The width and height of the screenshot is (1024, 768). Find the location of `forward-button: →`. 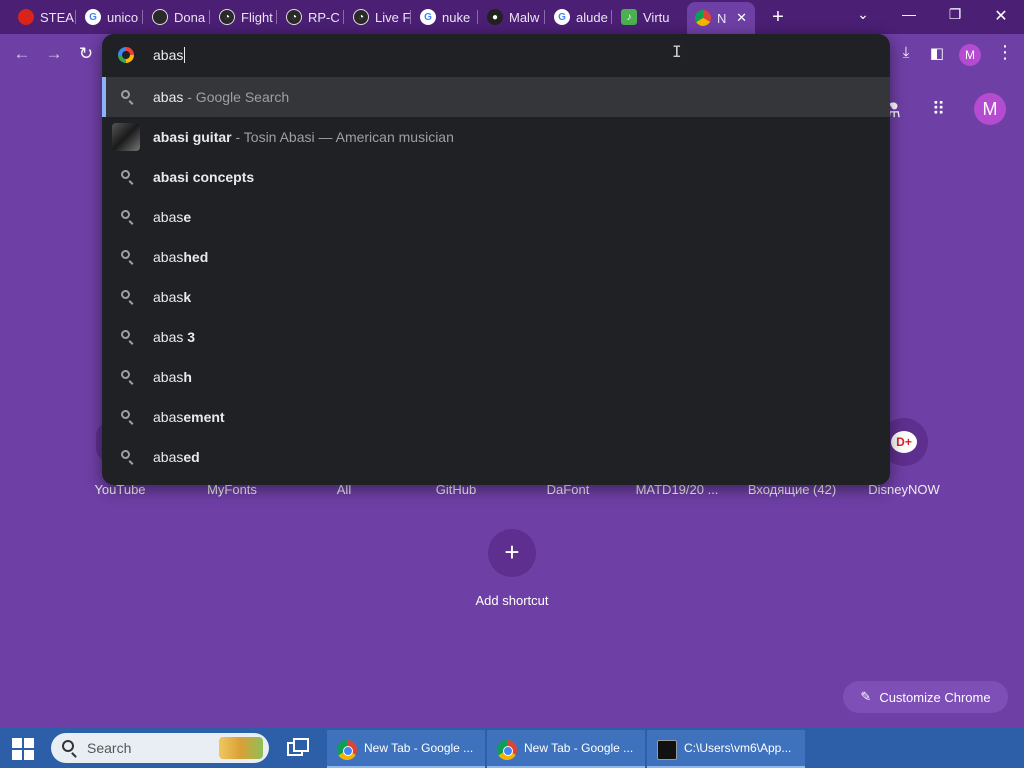

forward-button: → is located at coordinates (54, 54).